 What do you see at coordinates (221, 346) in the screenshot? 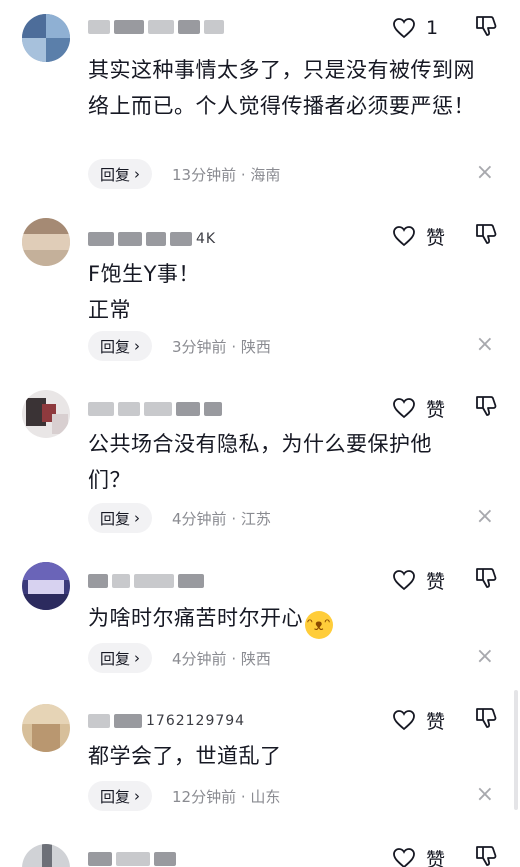
I see `time-location: 3分钟前 · 陕西` at bounding box center [221, 346].